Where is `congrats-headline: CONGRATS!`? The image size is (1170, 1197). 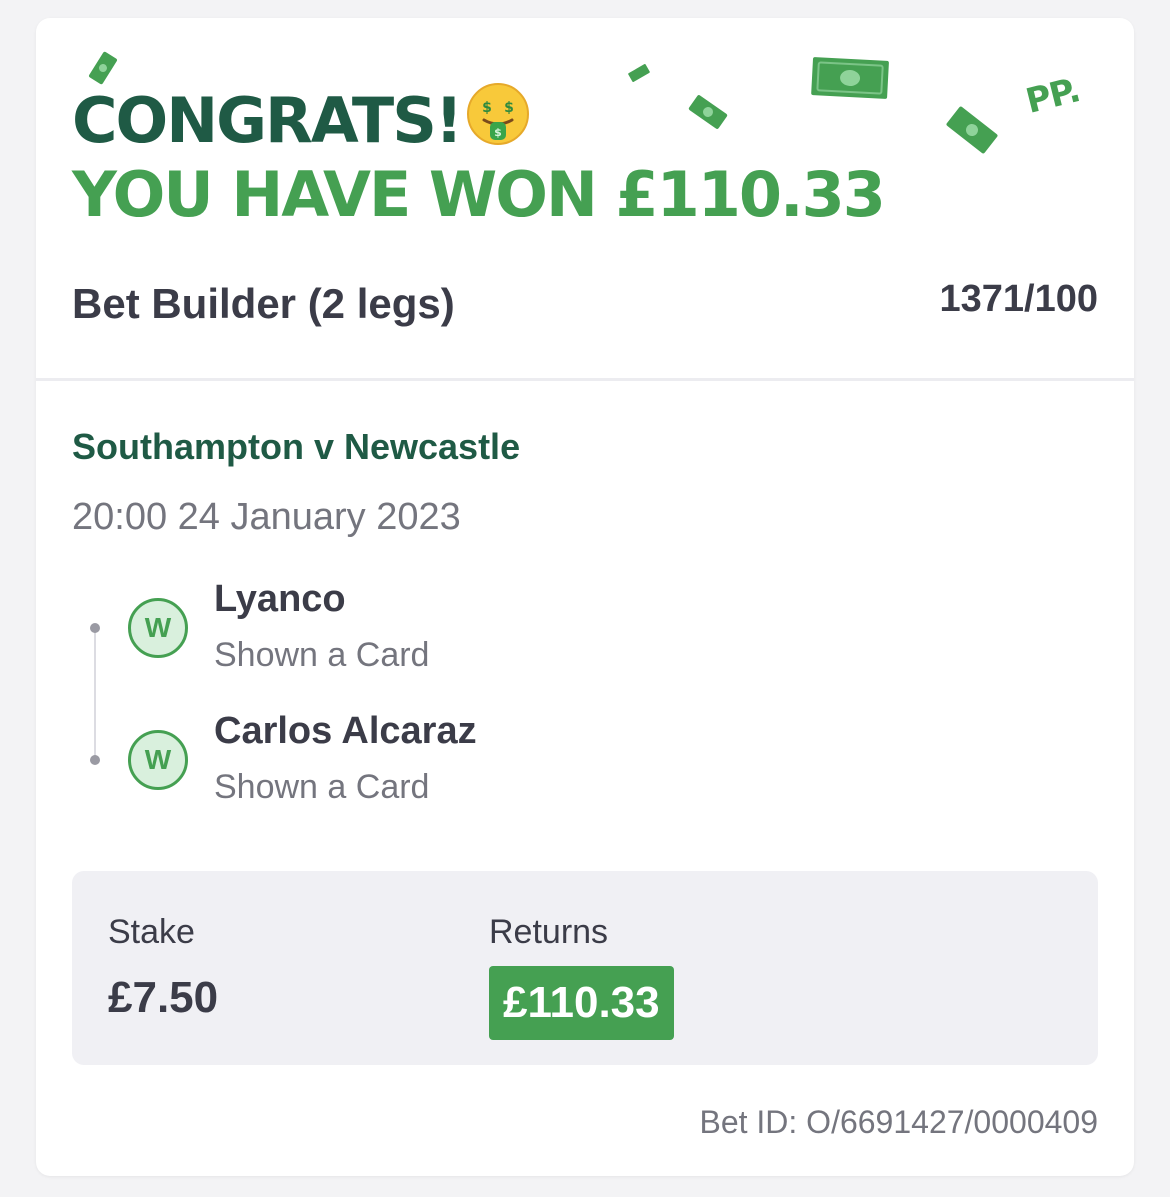
congrats-headline: CONGRATS! is located at coordinates (267, 120).